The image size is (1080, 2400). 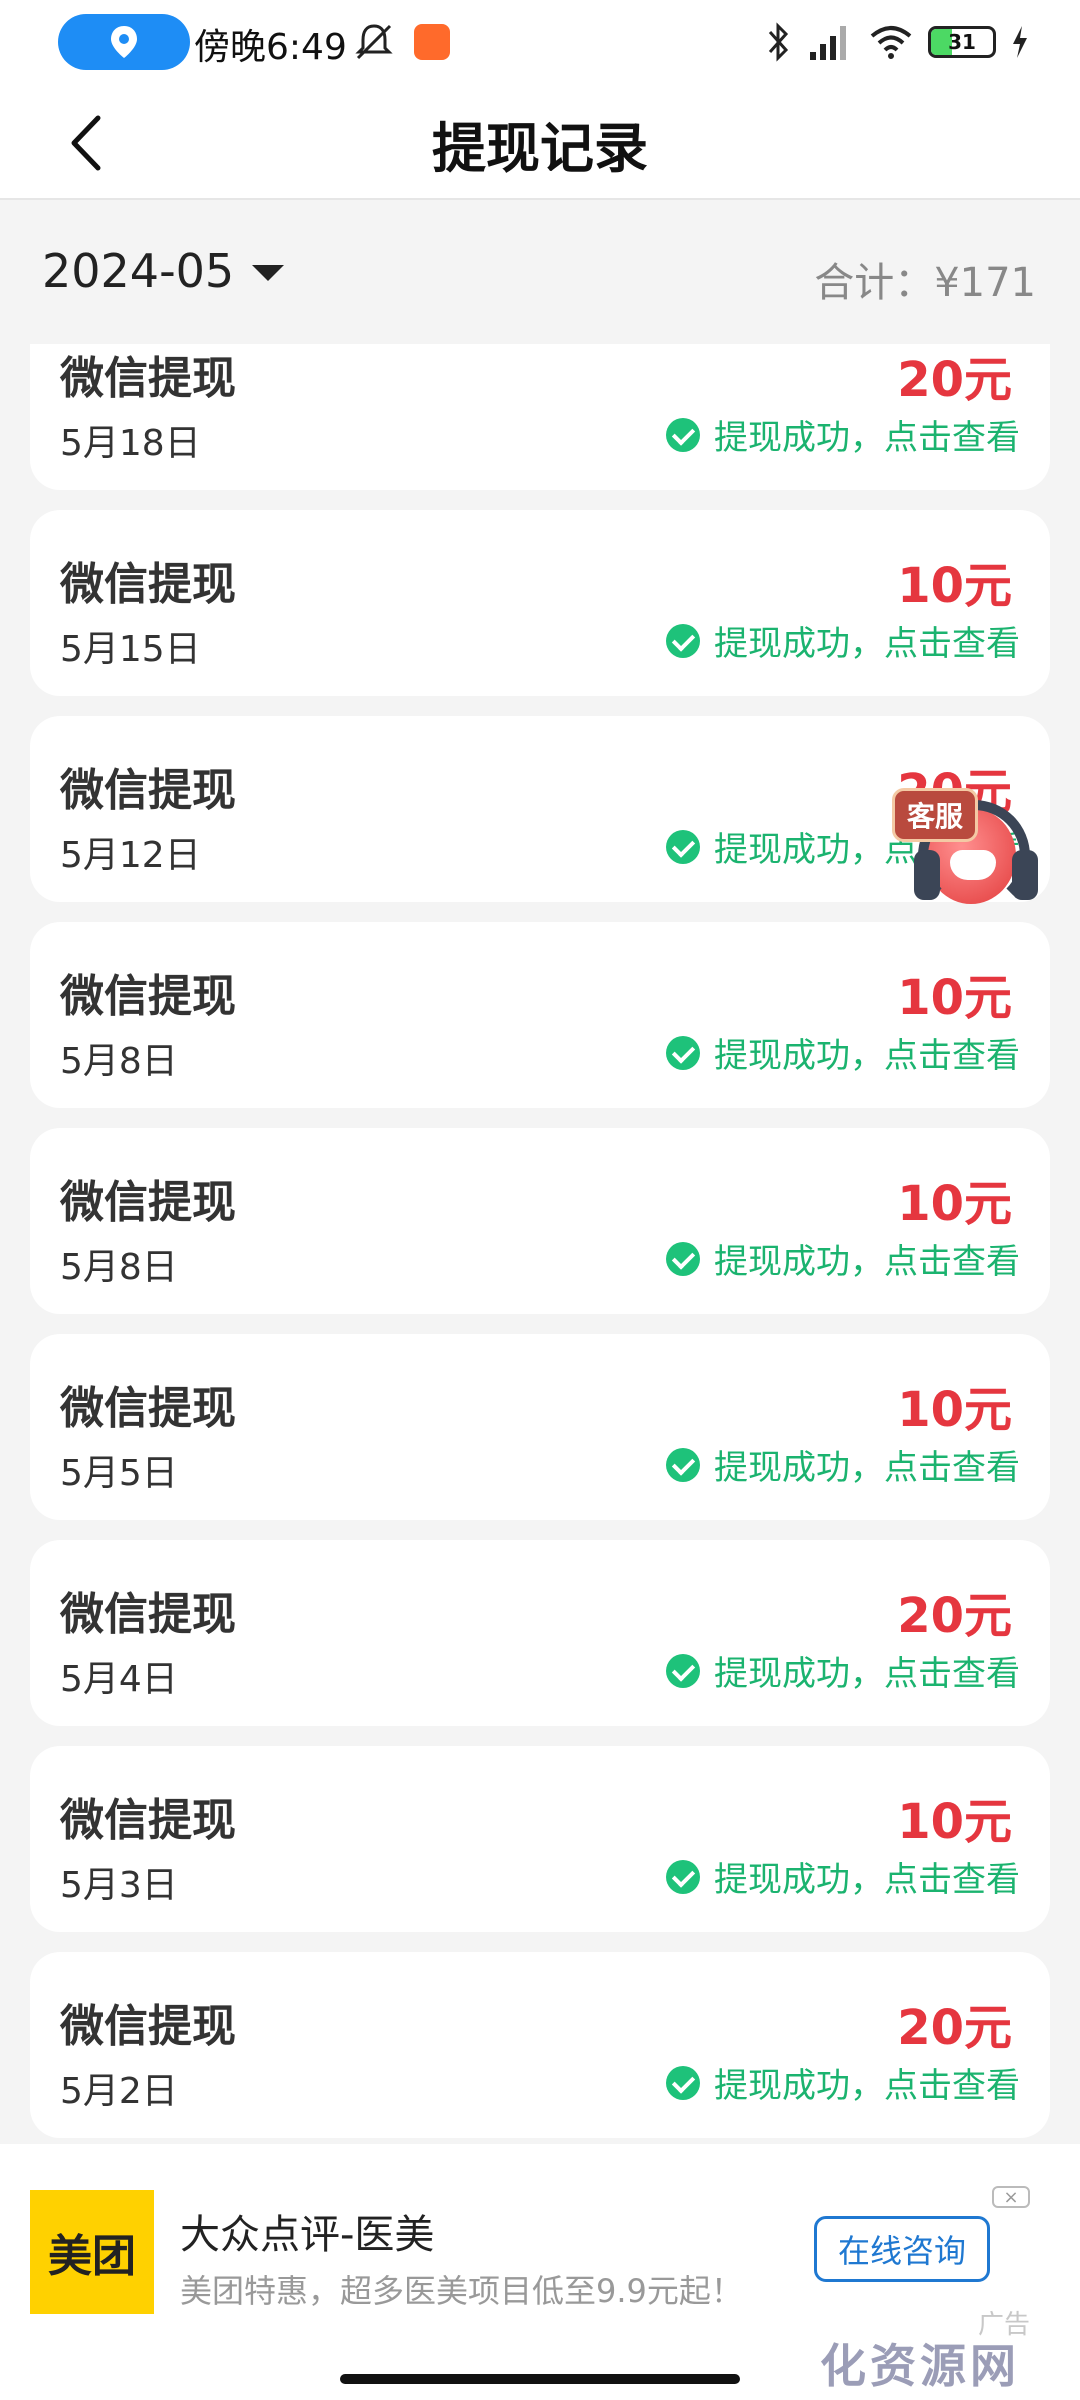 I want to click on location-pin-icon, so click(x=124, y=42).